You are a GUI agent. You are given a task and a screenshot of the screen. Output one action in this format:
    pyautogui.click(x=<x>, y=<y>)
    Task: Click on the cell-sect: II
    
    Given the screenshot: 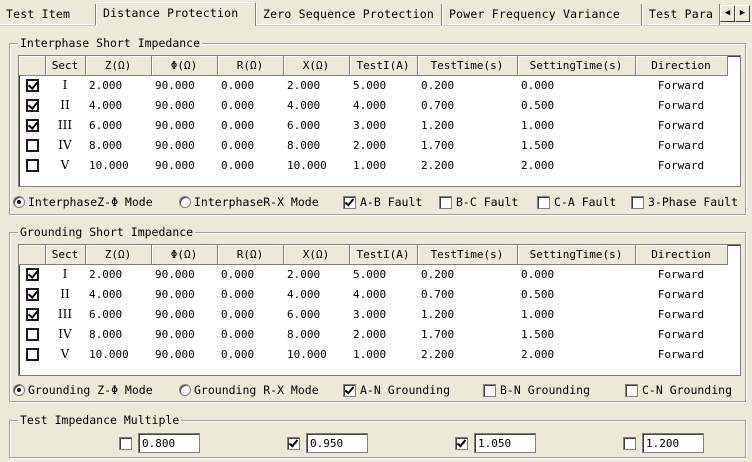 What is the action you would take?
    pyautogui.click(x=65, y=294)
    